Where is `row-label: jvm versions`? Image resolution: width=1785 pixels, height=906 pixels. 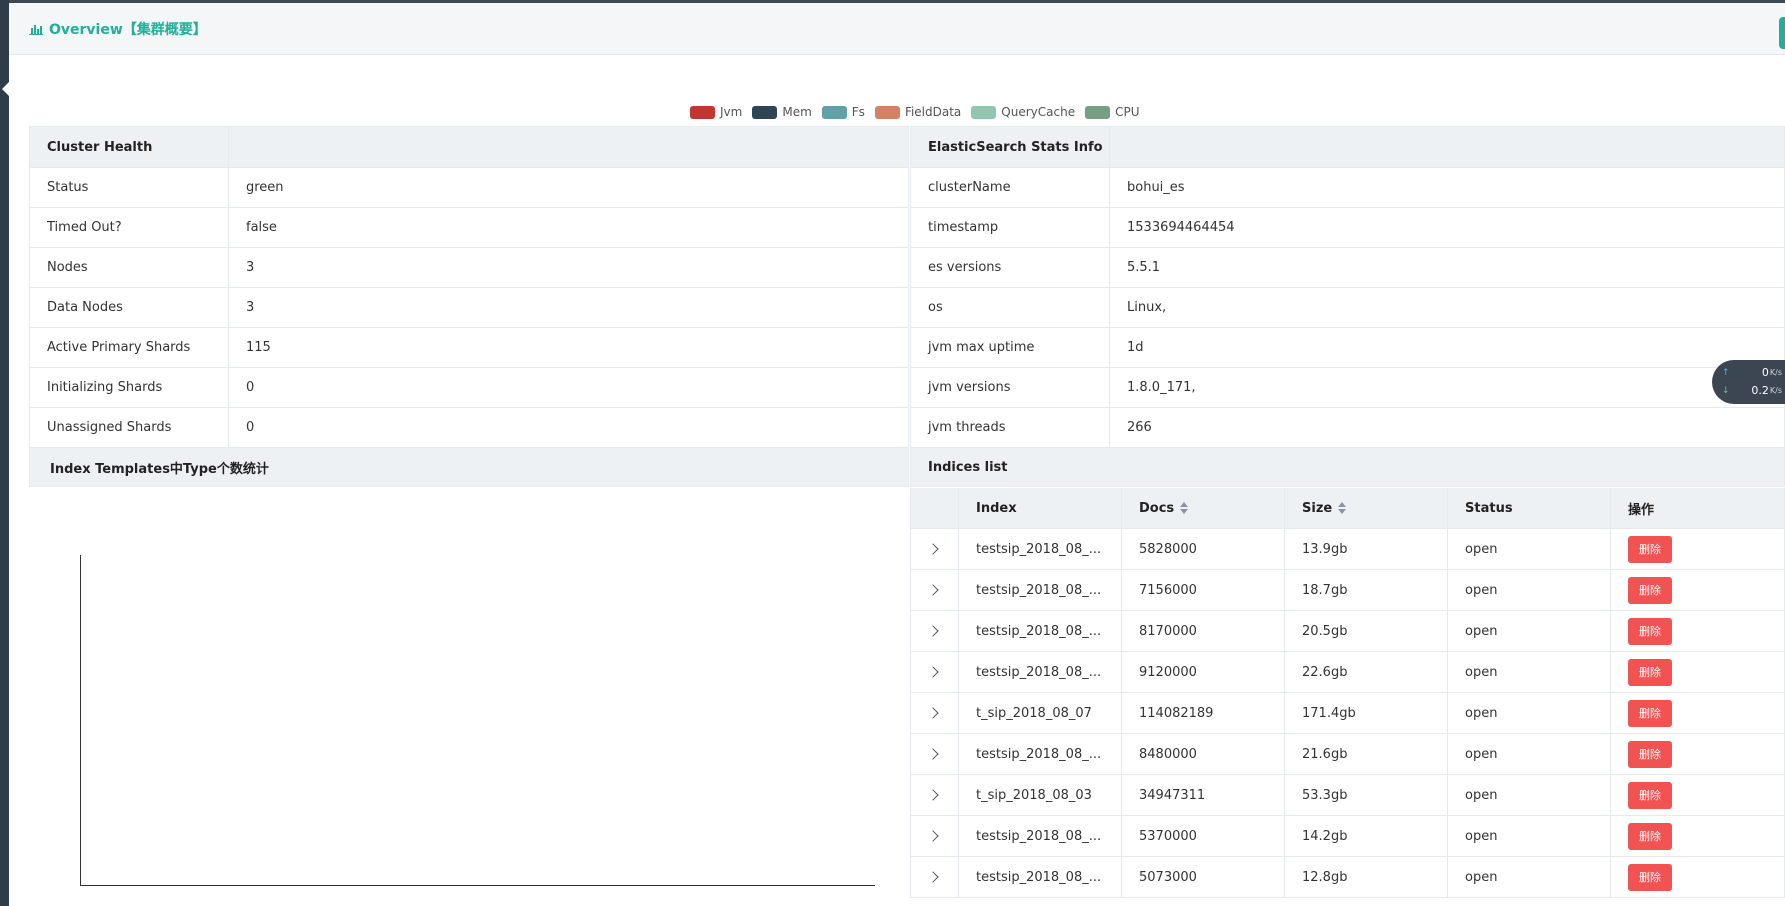
row-label: jvm versions is located at coordinates (1010, 387).